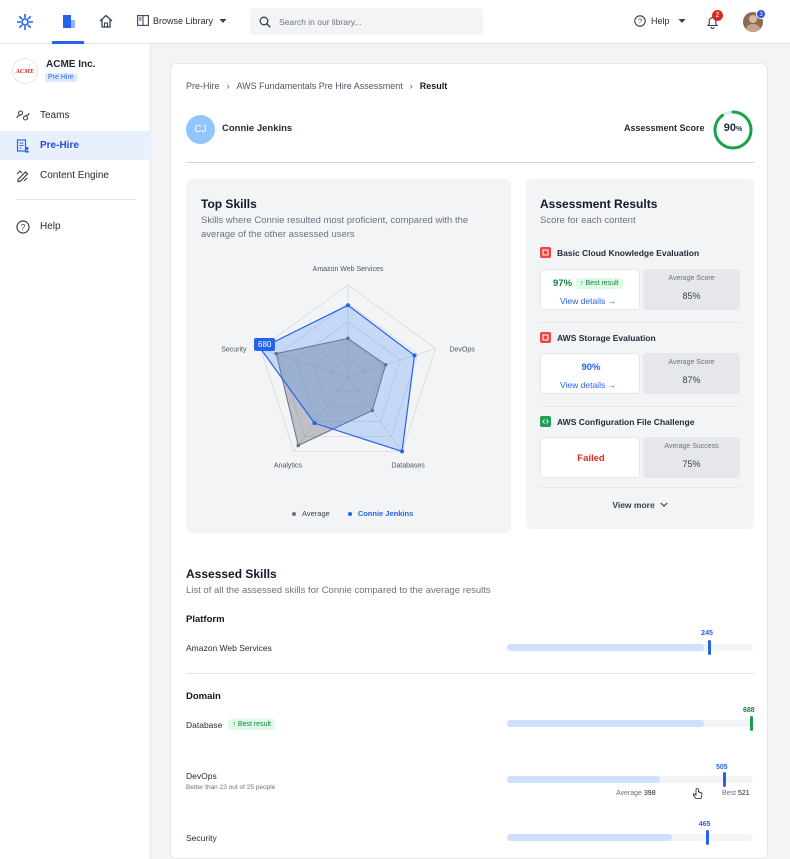  Describe the element at coordinates (707, 633) in the screenshot. I see `skill-score-value: 245` at that location.